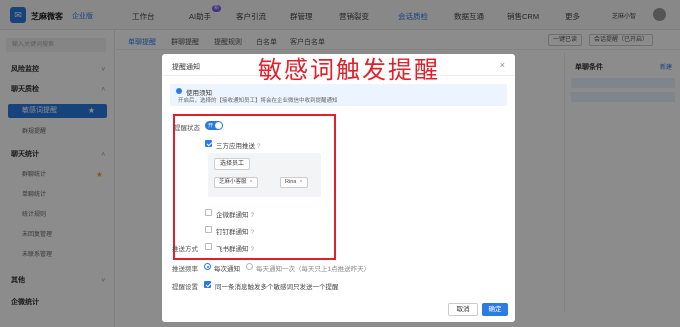  Describe the element at coordinates (208, 246) in the screenshot. I see `feishu-group-checkbox` at that location.